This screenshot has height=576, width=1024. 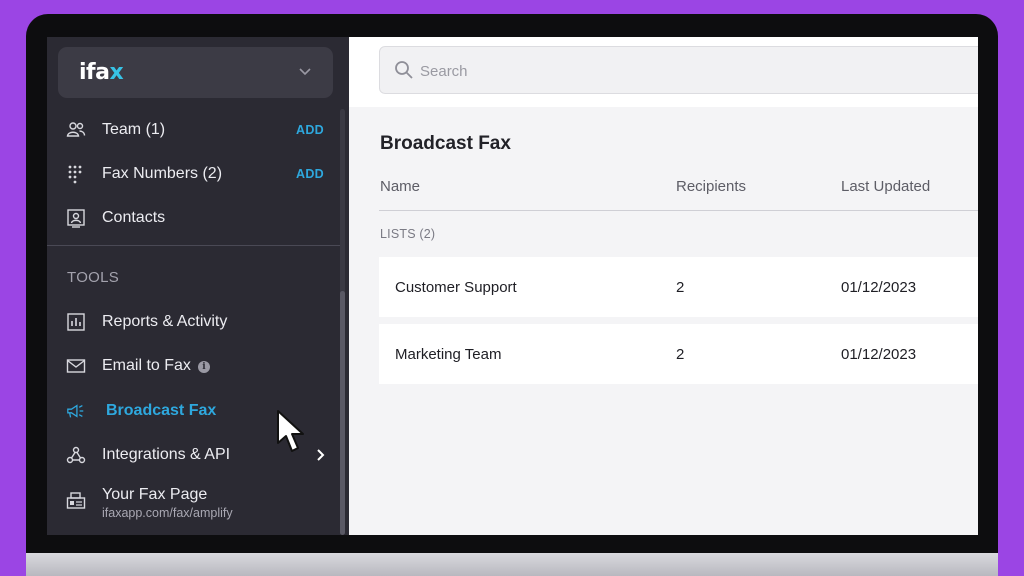 I want to click on table-row: Marketing Team 2 01/12/2023, so click(x=678, y=354).